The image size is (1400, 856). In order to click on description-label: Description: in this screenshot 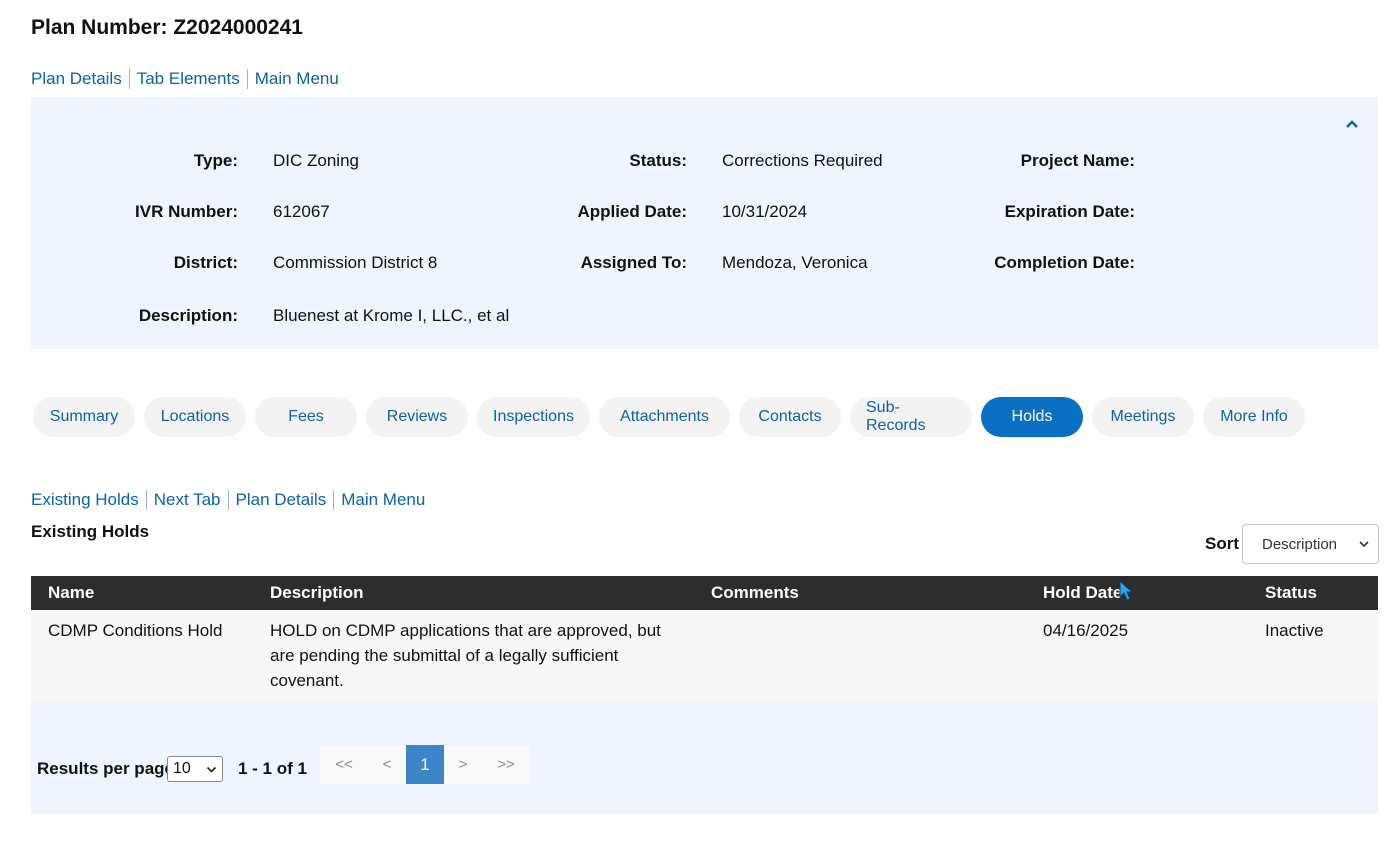, I will do `click(188, 315)`.